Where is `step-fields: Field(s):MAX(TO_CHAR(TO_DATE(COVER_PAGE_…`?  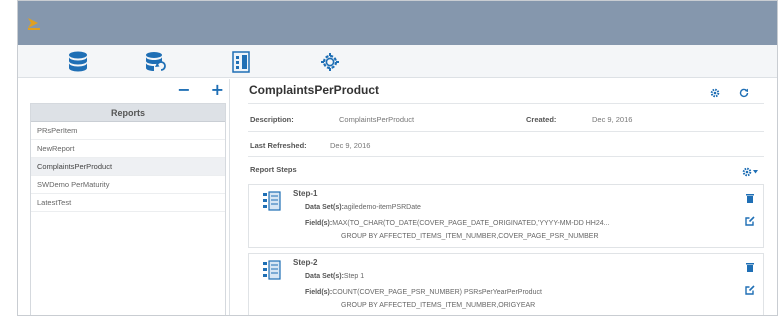
step-fields: Field(s):MAX(TO_CHAR(TO_DATE(COVER_PAGE_… is located at coordinates (457, 223).